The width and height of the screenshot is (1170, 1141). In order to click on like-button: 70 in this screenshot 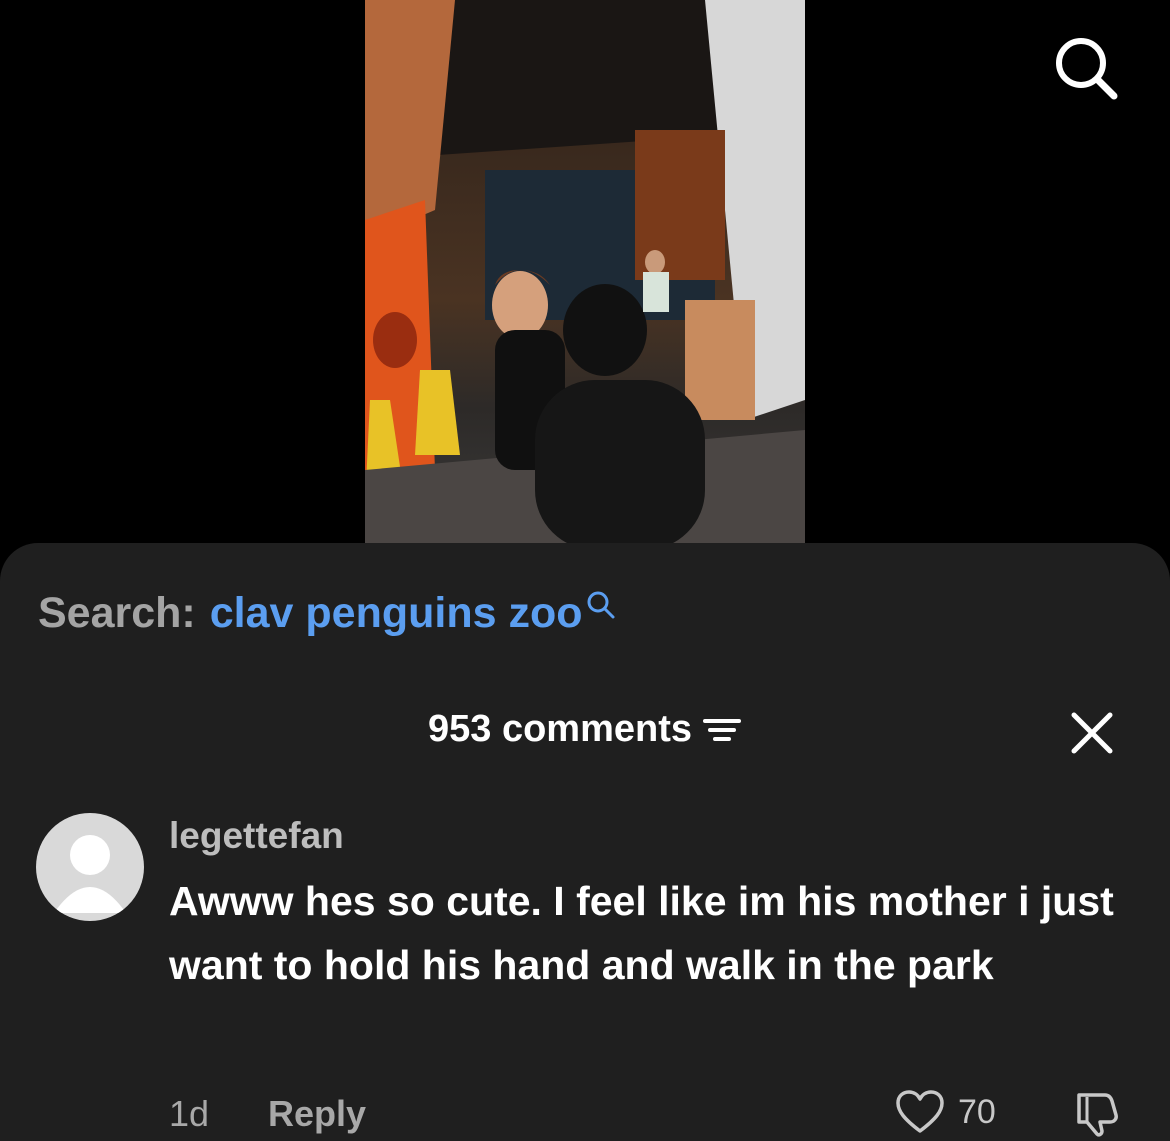, I will do `click(945, 1112)`.